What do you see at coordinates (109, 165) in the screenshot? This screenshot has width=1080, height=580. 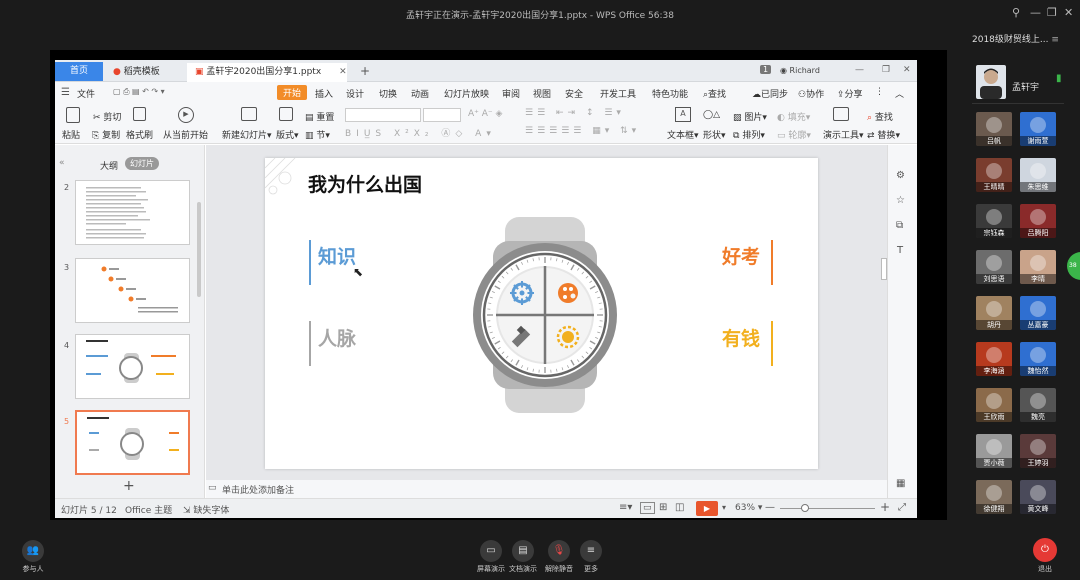 I see `tab-outline: 大纲` at bounding box center [109, 165].